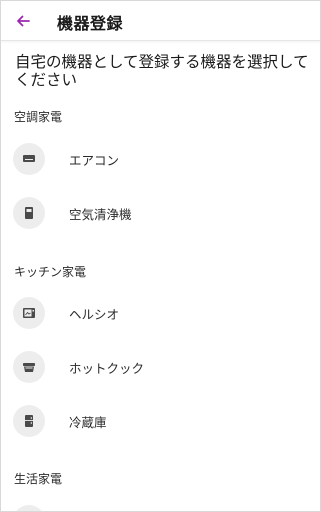 The width and height of the screenshot is (321, 512). I want to click on device-item-refrigerator: 冷蔵庫, so click(160, 421).